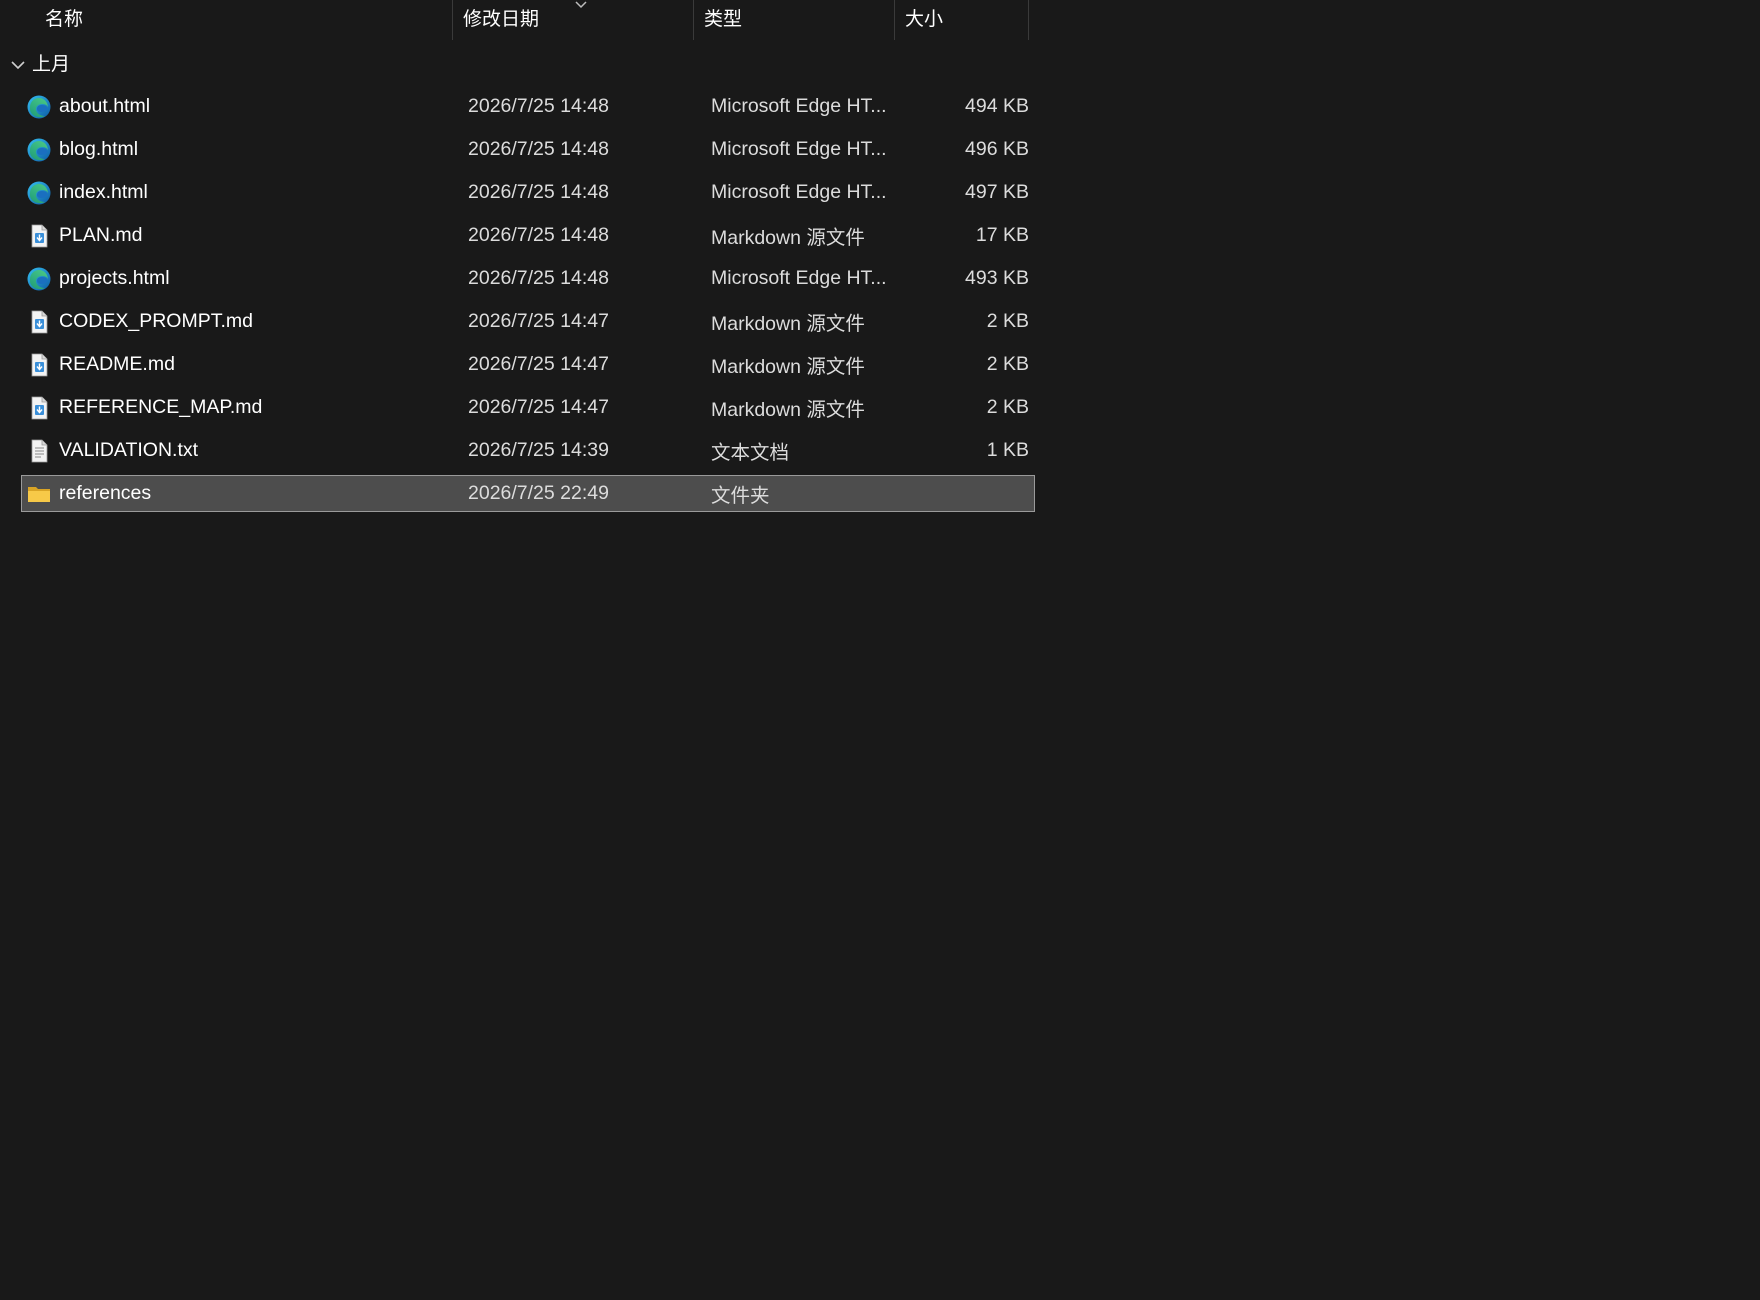 The height and width of the screenshot is (1300, 1760). I want to click on column-divider, so click(1028, 20).